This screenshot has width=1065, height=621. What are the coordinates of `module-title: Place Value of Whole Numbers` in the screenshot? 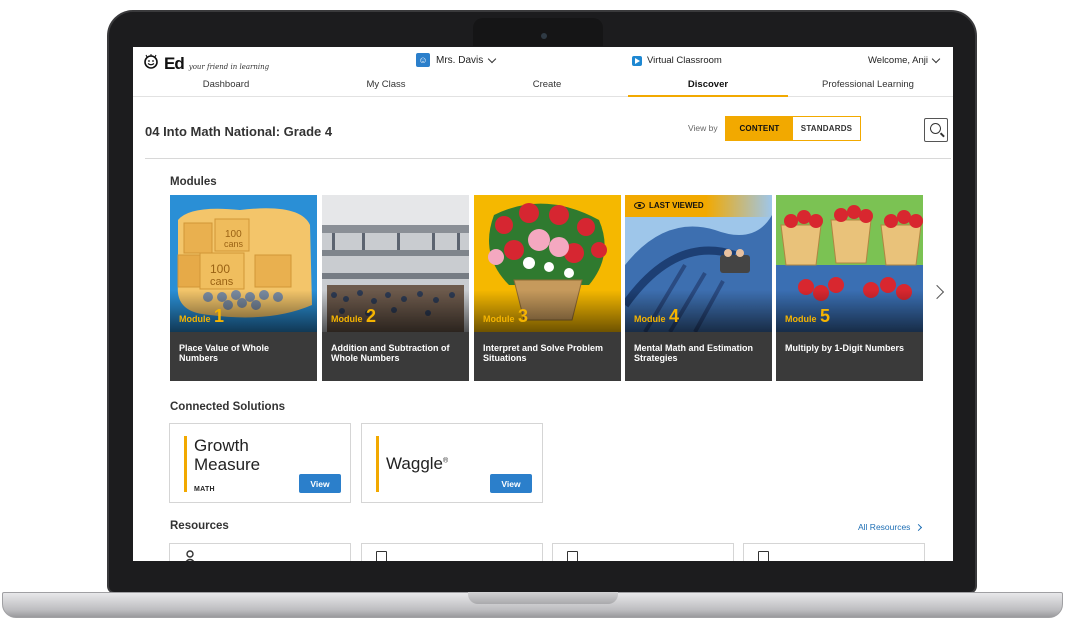 It's located at (224, 353).